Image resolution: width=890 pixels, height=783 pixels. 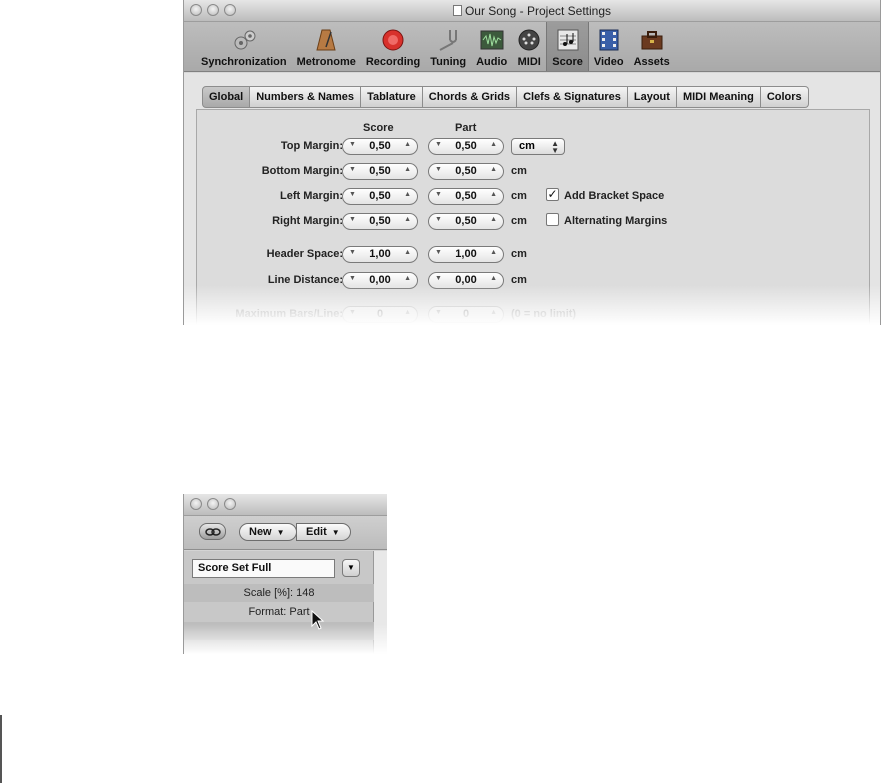 I want to click on edit-menu-button: Edit ▼, so click(x=323, y=532).